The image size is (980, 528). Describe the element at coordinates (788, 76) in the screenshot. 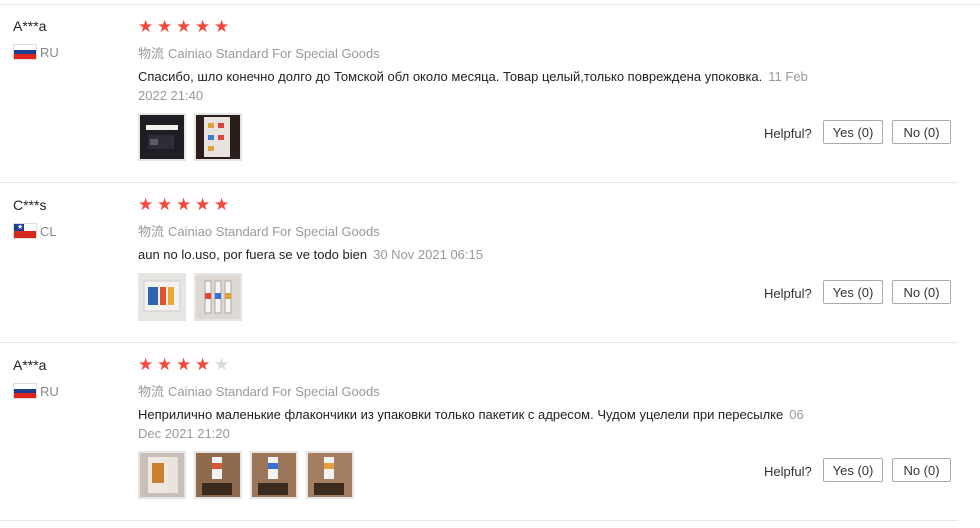

I see `review-date: 11 Feb` at that location.